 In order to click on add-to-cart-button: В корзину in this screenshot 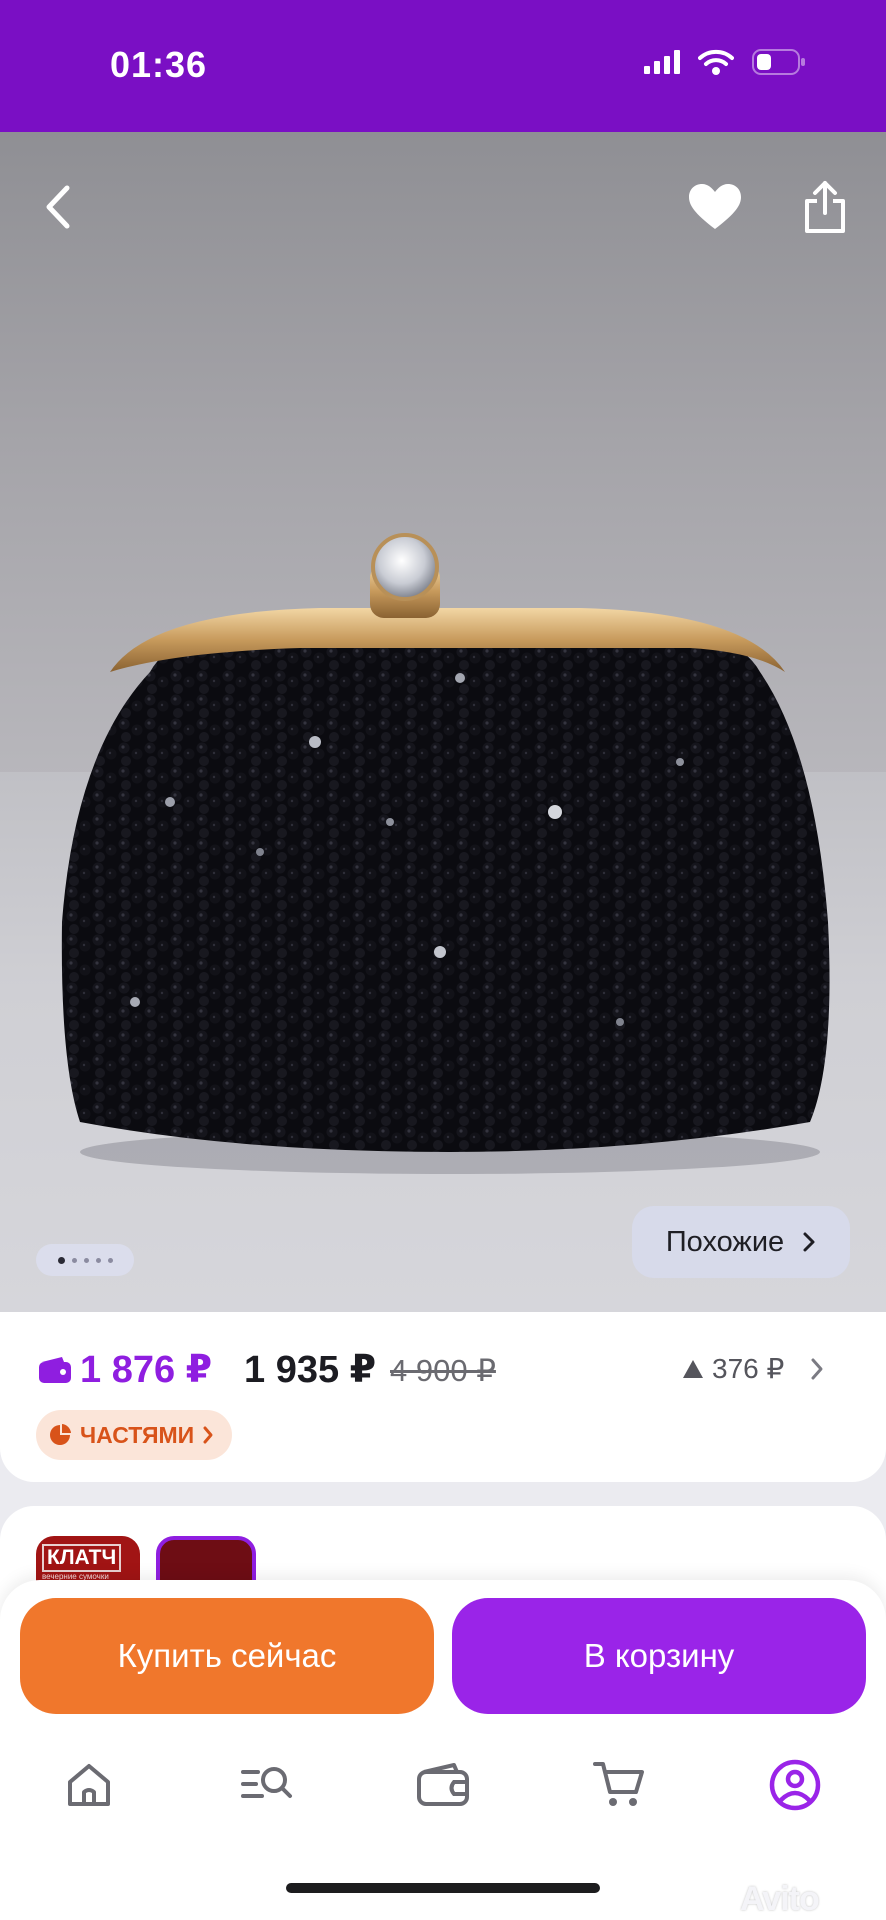, I will do `click(659, 1656)`.